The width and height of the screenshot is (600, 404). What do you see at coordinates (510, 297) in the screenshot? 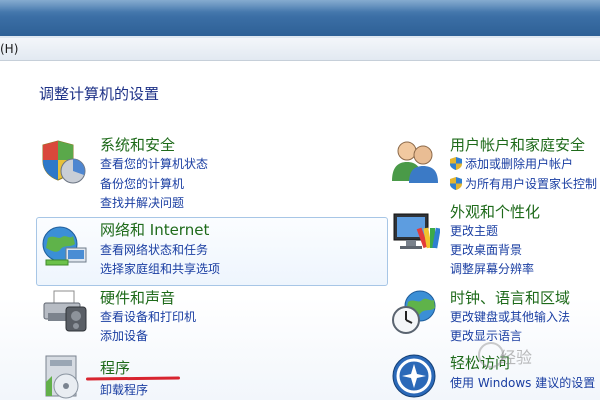
I see `category-clock-language-title: 时钟、语言和区域` at bounding box center [510, 297].